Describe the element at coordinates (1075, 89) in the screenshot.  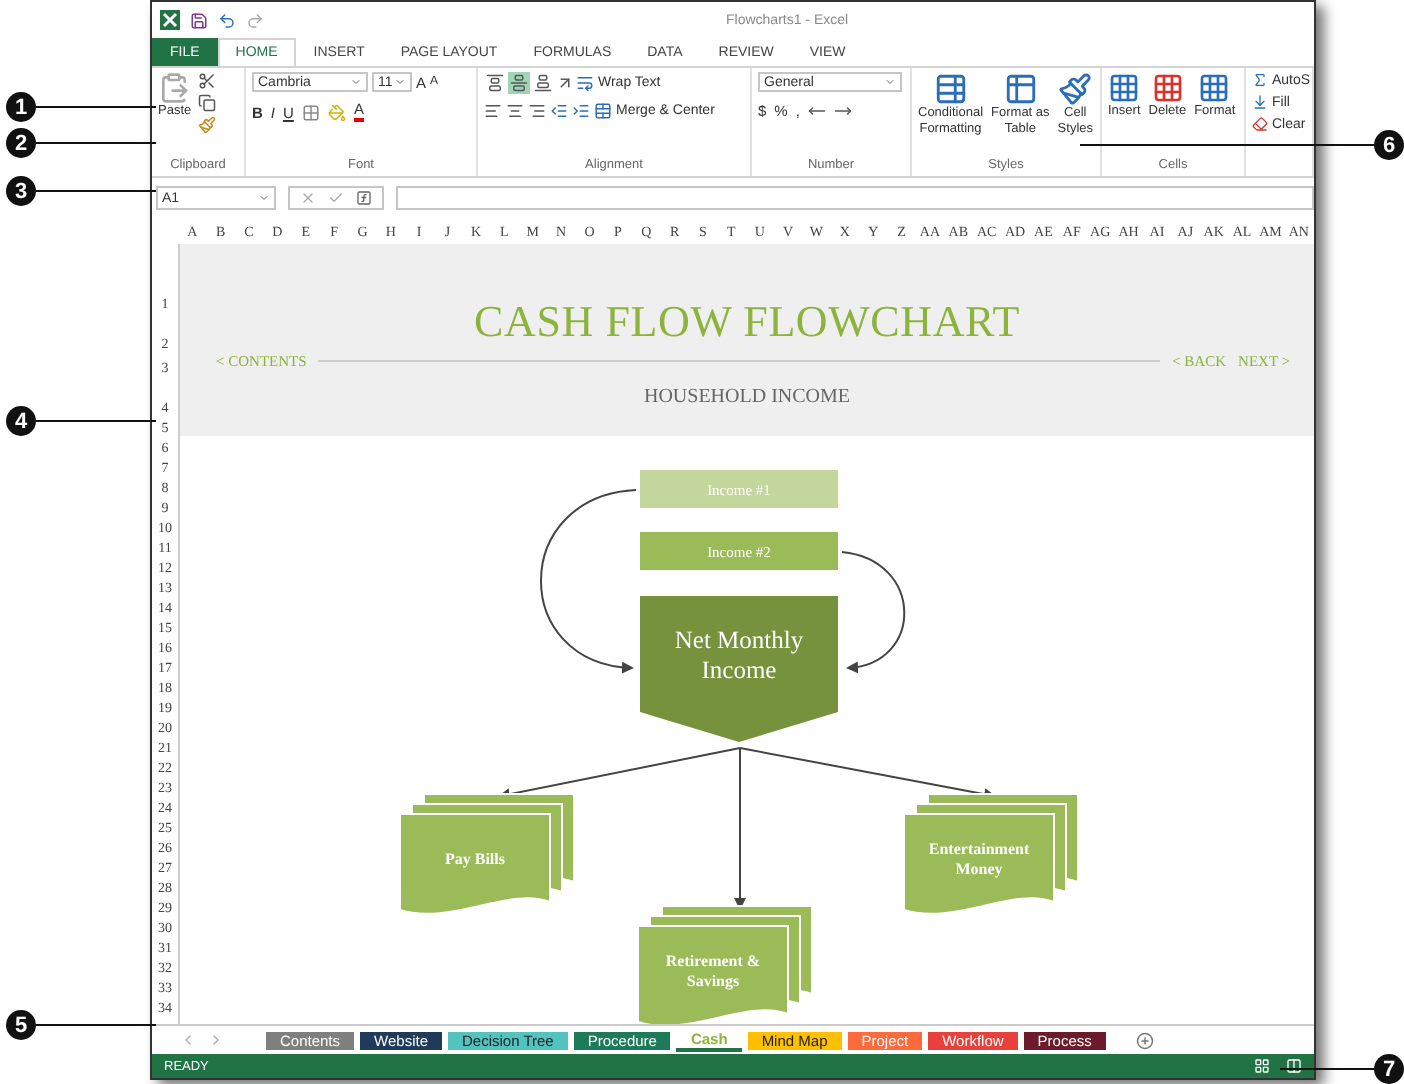
I see `brush-icon` at that location.